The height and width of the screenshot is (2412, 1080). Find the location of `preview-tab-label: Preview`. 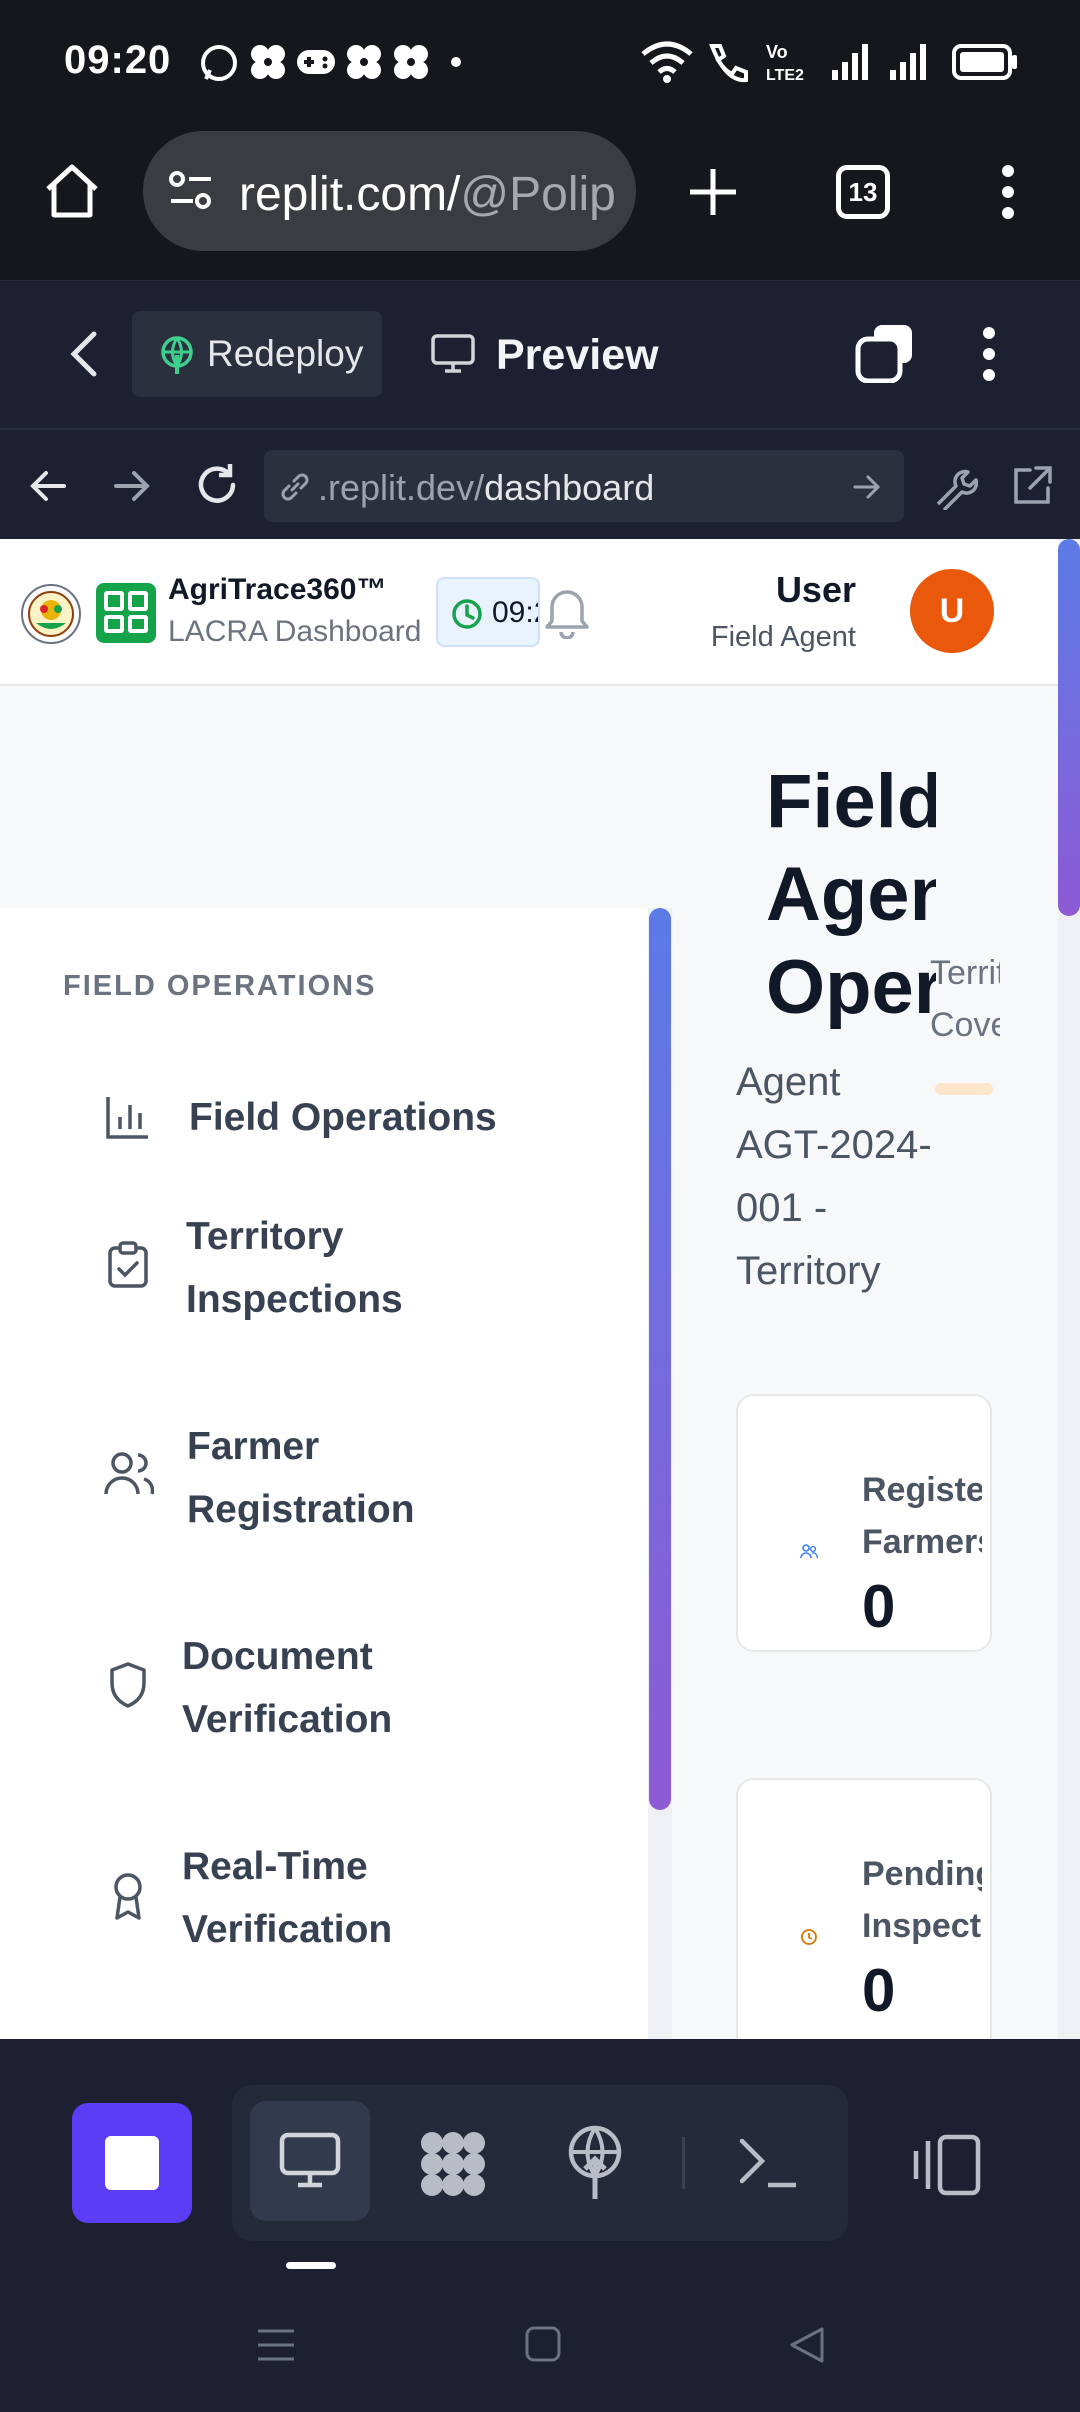

preview-tab-label: Preview is located at coordinates (577, 355).